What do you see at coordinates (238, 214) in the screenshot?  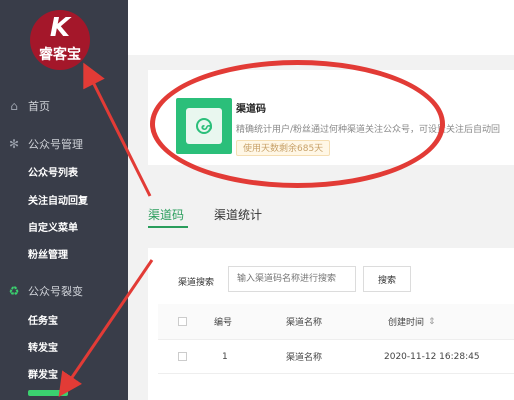 I see `tab-channel-stats: 渠道统计` at bounding box center [238, 214].